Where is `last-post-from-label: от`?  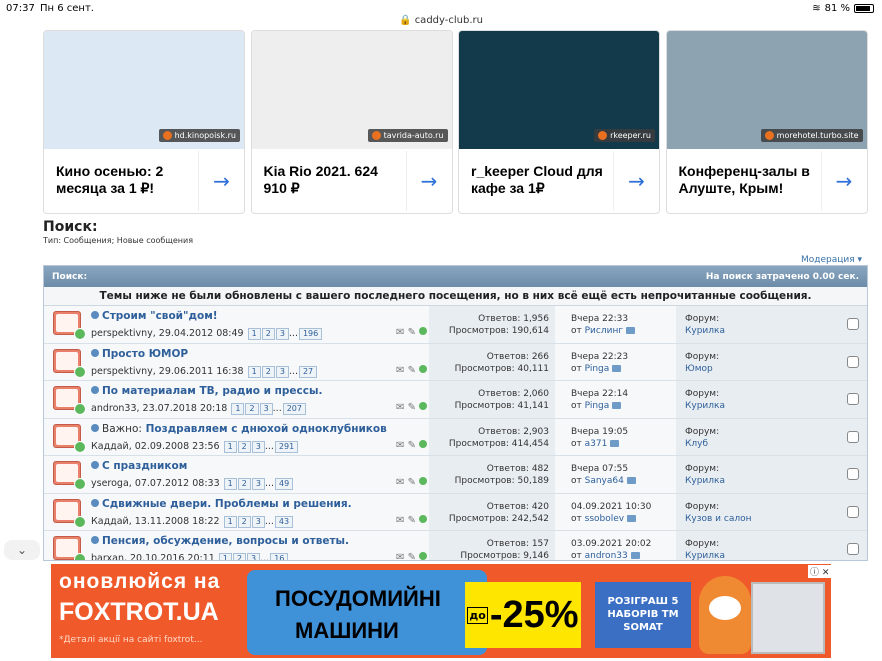 last-post-from-label: от is located at coordinates (576, 406).